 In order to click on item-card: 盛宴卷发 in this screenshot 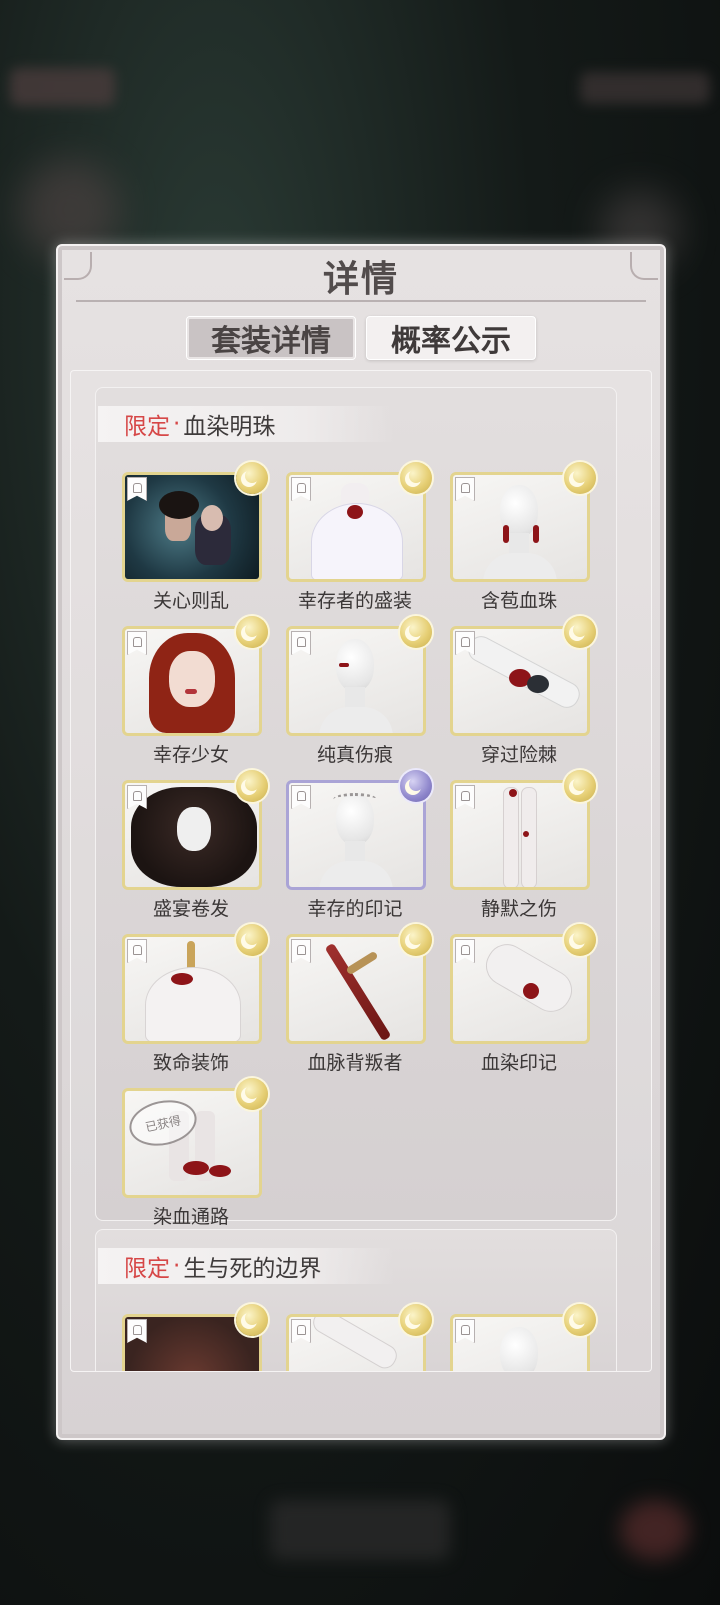, I will do `click(195, 845)`.